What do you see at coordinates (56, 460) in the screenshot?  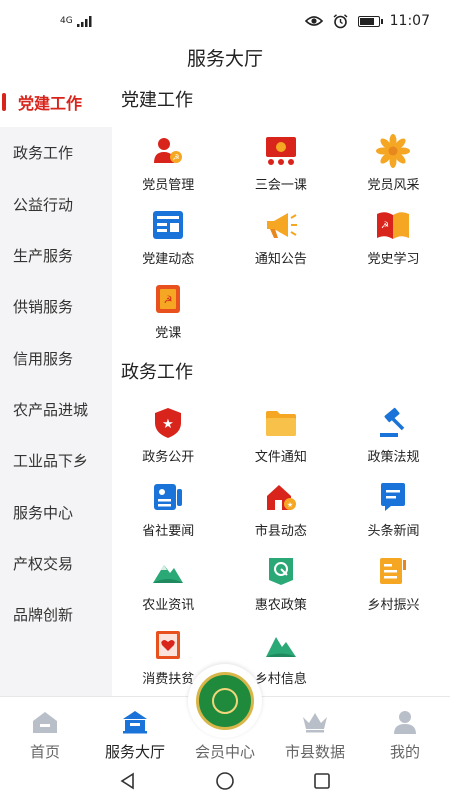 I see `sidebar-item-industrial-to-village: 工业品下乡` at bounding box center [56, 460].